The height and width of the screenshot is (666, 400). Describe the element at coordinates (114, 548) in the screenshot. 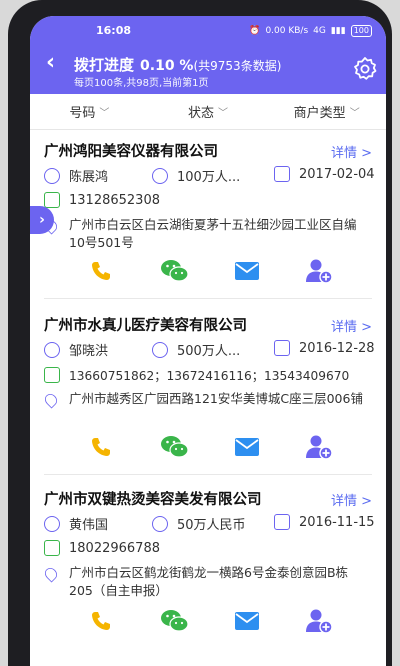

I see `phone-numbers: 18022966788` at that location.